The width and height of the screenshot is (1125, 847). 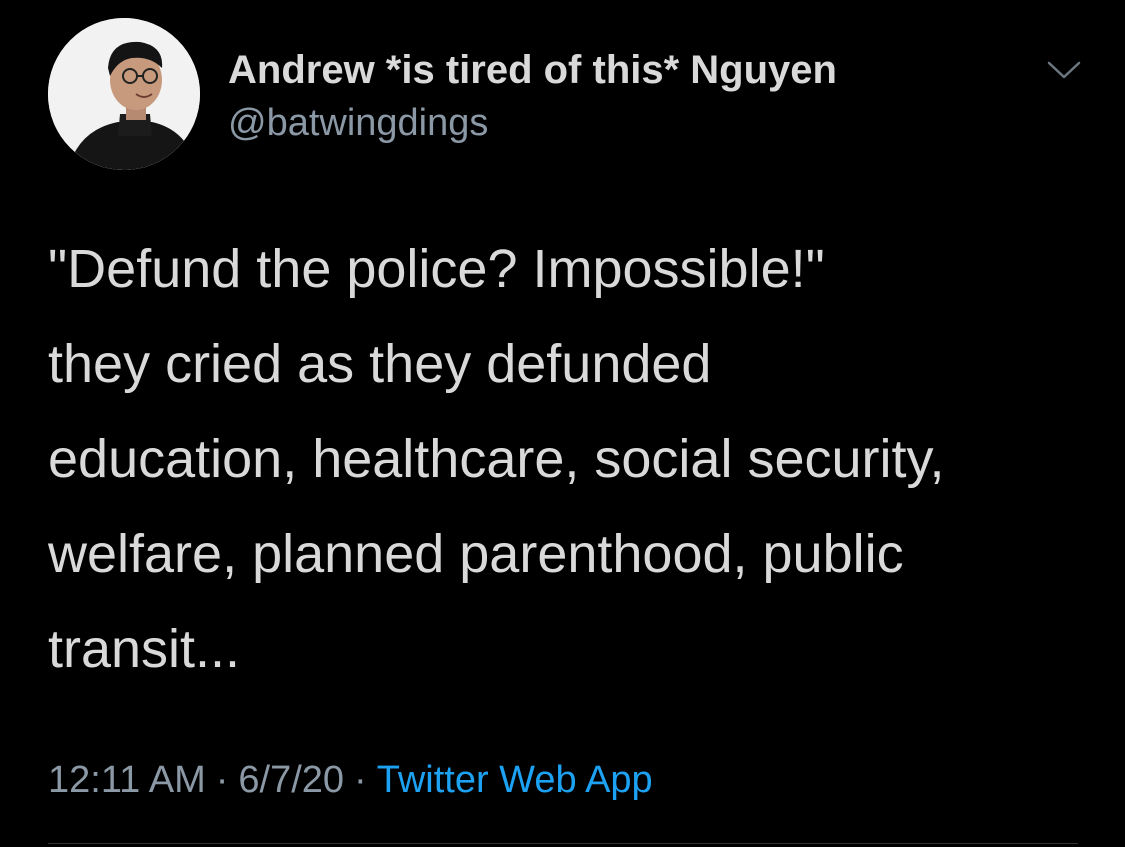 I want to click on user-handle: @batwingdings, so click(x=358, y=123).